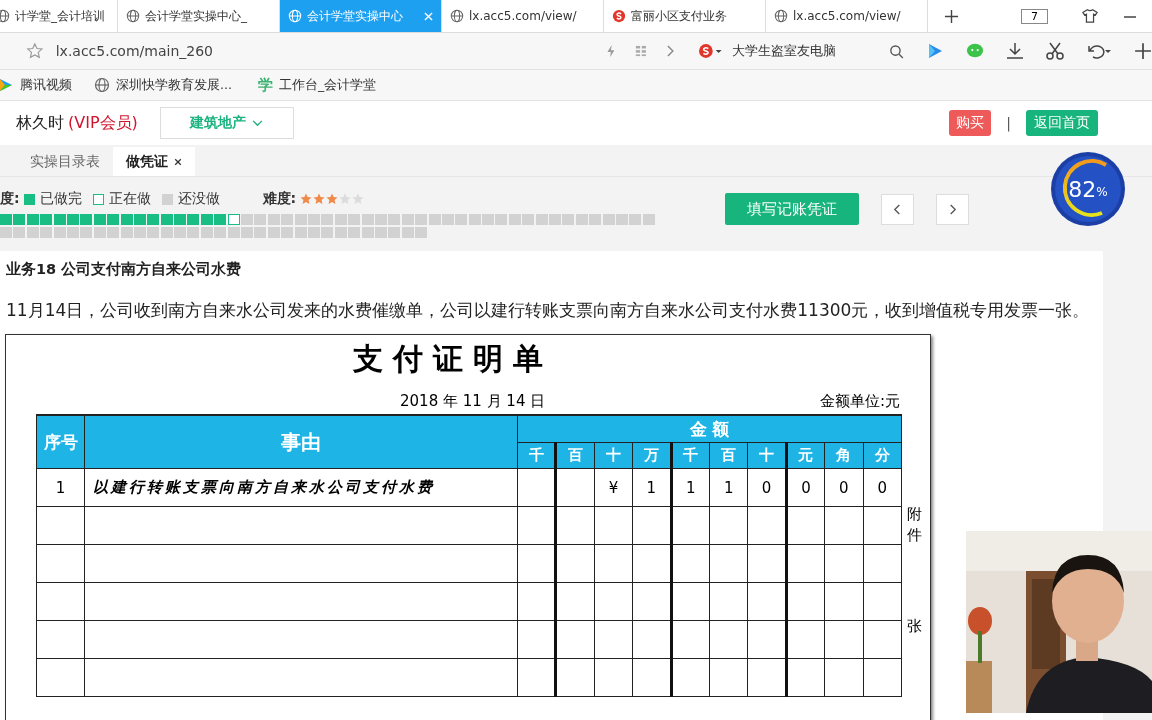  I want to click on scissors-icon, so click(1055, 51).